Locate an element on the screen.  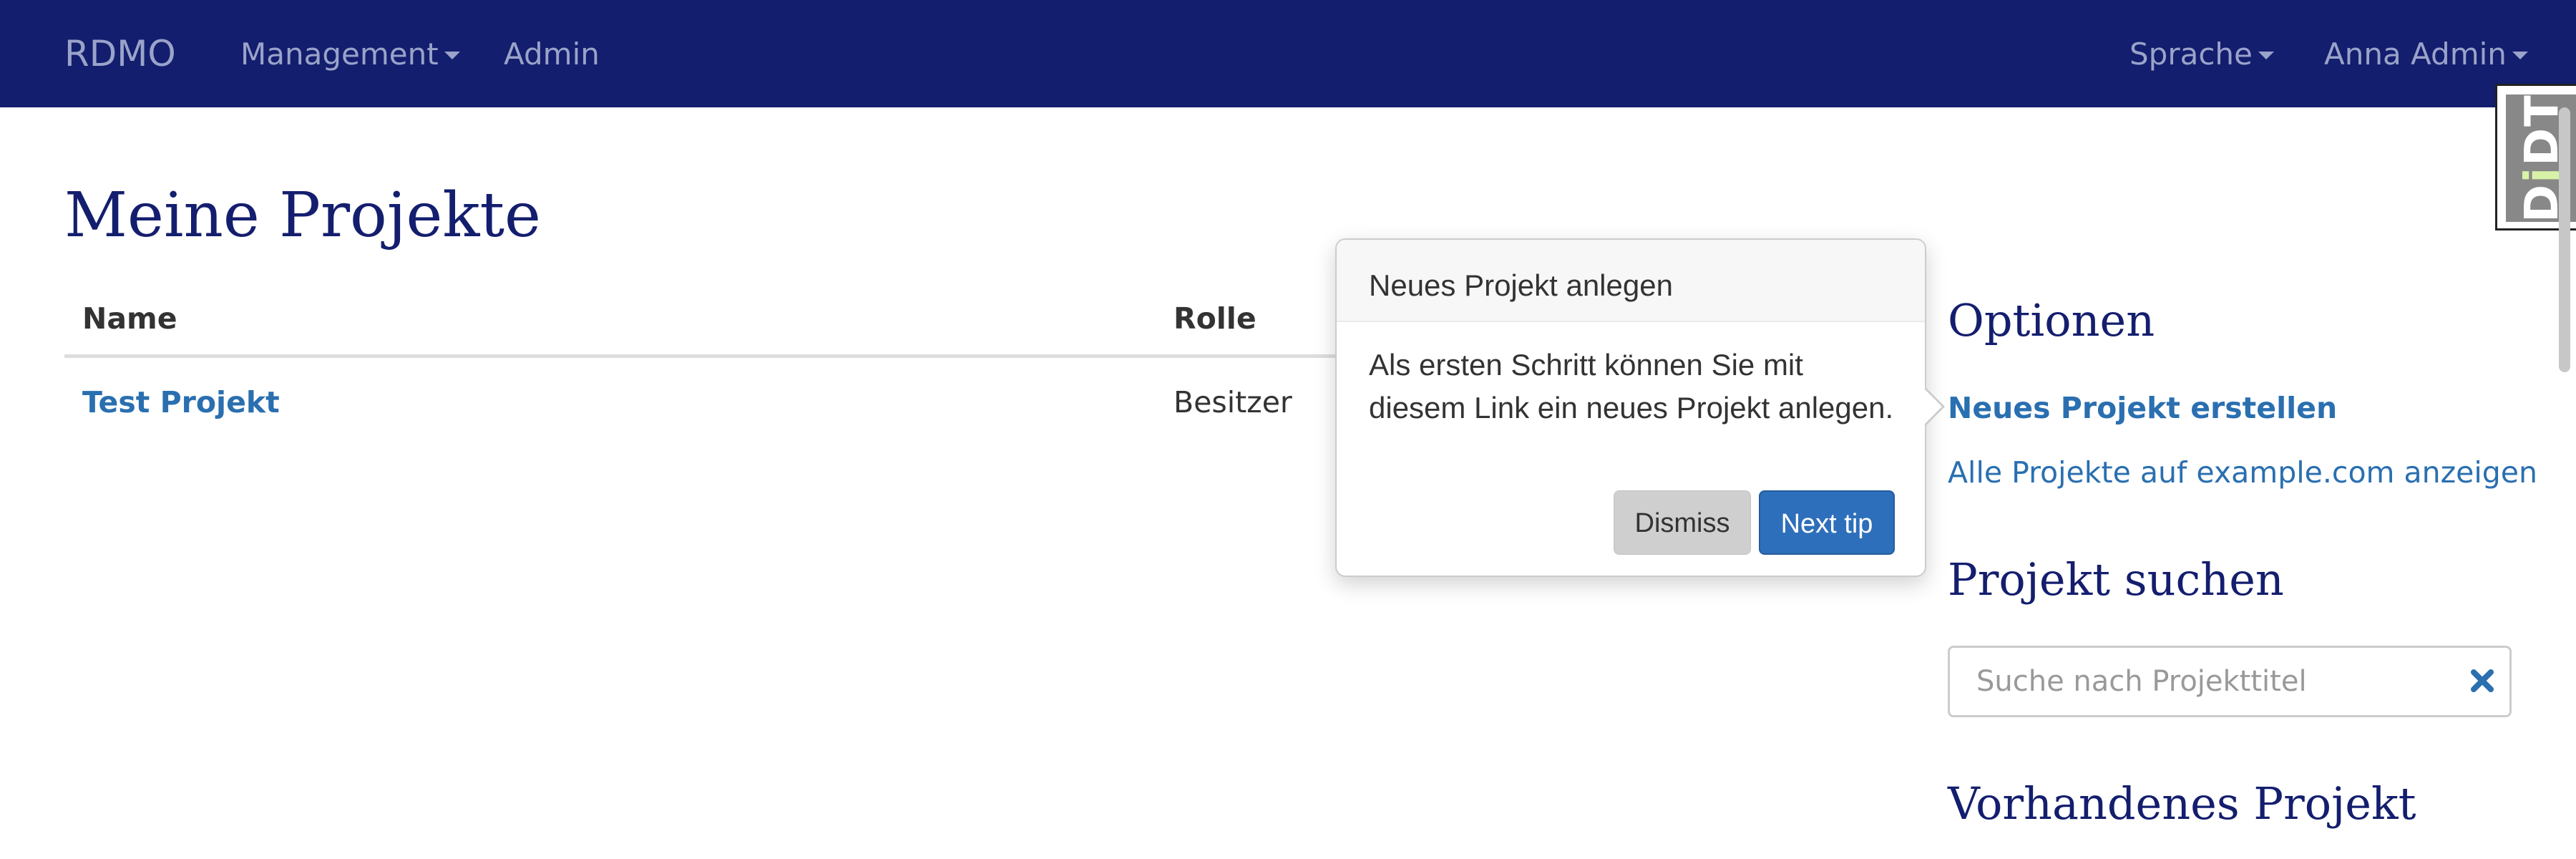
admin-link: Admin is located at coordinates (552, 53).